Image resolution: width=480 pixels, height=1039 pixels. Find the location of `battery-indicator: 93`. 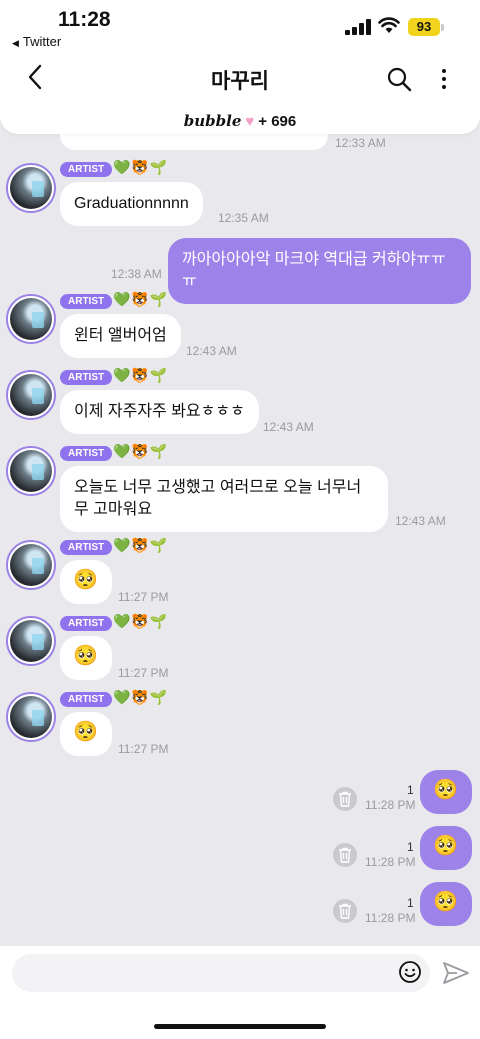

battery-indicator: 93 is located at coordinates (424, 27).